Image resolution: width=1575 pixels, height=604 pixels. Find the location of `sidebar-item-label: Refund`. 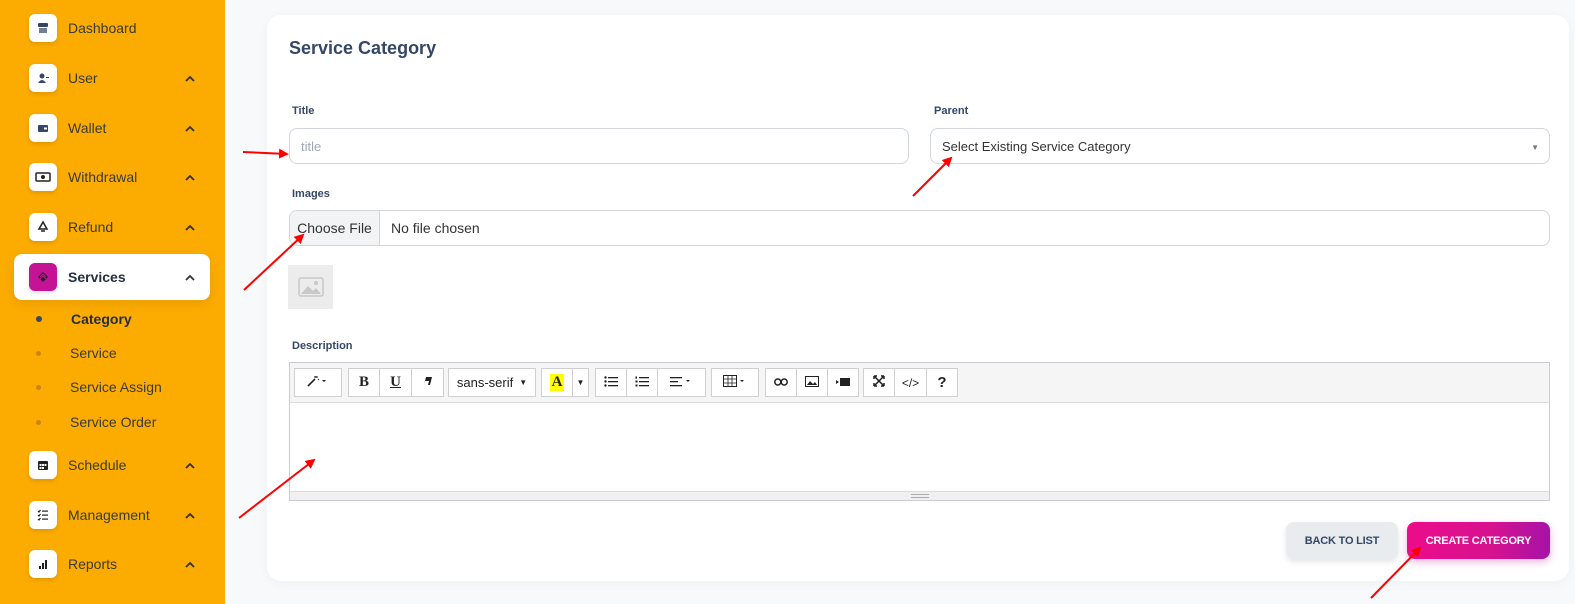

sidebar-item-label: Refund is located at coordinates (91, 227).